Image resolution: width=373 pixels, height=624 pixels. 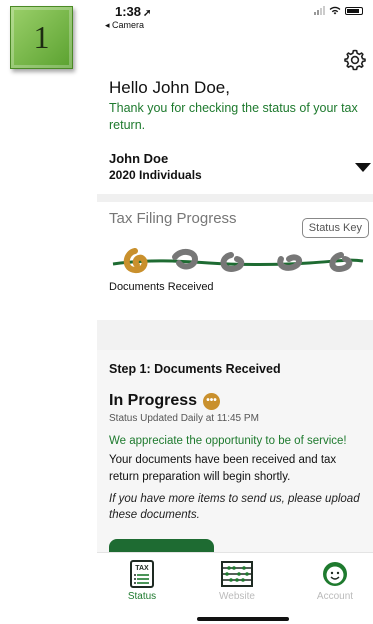 I want to click on step-status: In Progress •••, so click(x=235, y=401).